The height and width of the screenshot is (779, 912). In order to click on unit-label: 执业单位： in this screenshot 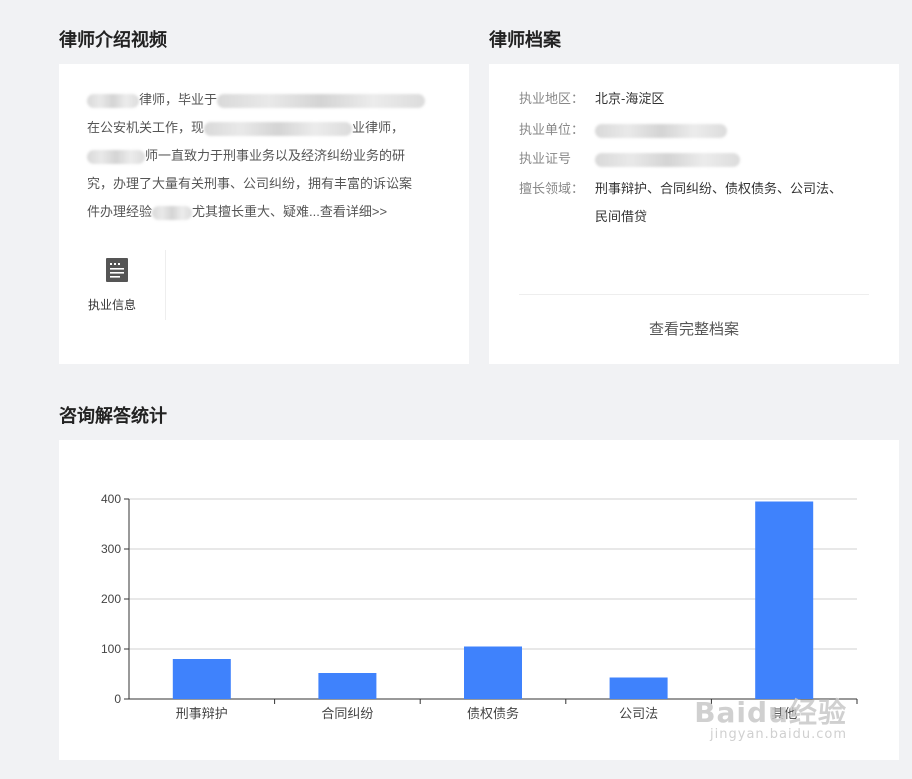, I will do `click(552, 129)`.